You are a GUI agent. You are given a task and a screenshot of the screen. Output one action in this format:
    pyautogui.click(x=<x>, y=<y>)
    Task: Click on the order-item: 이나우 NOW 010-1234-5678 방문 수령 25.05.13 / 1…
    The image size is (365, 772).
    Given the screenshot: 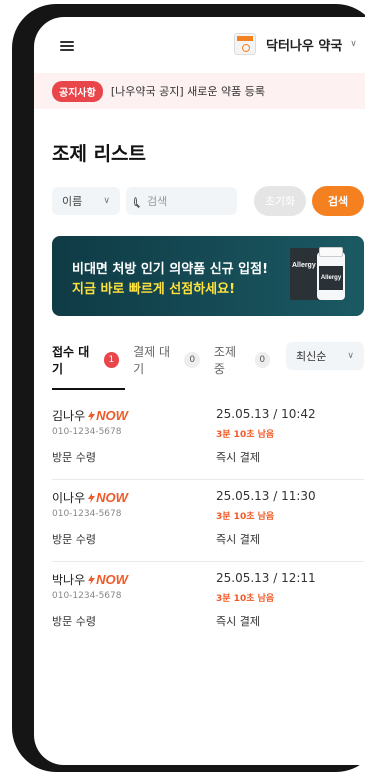 What is the action you would take?
    pyautogui.click(x=208, y=529)
    